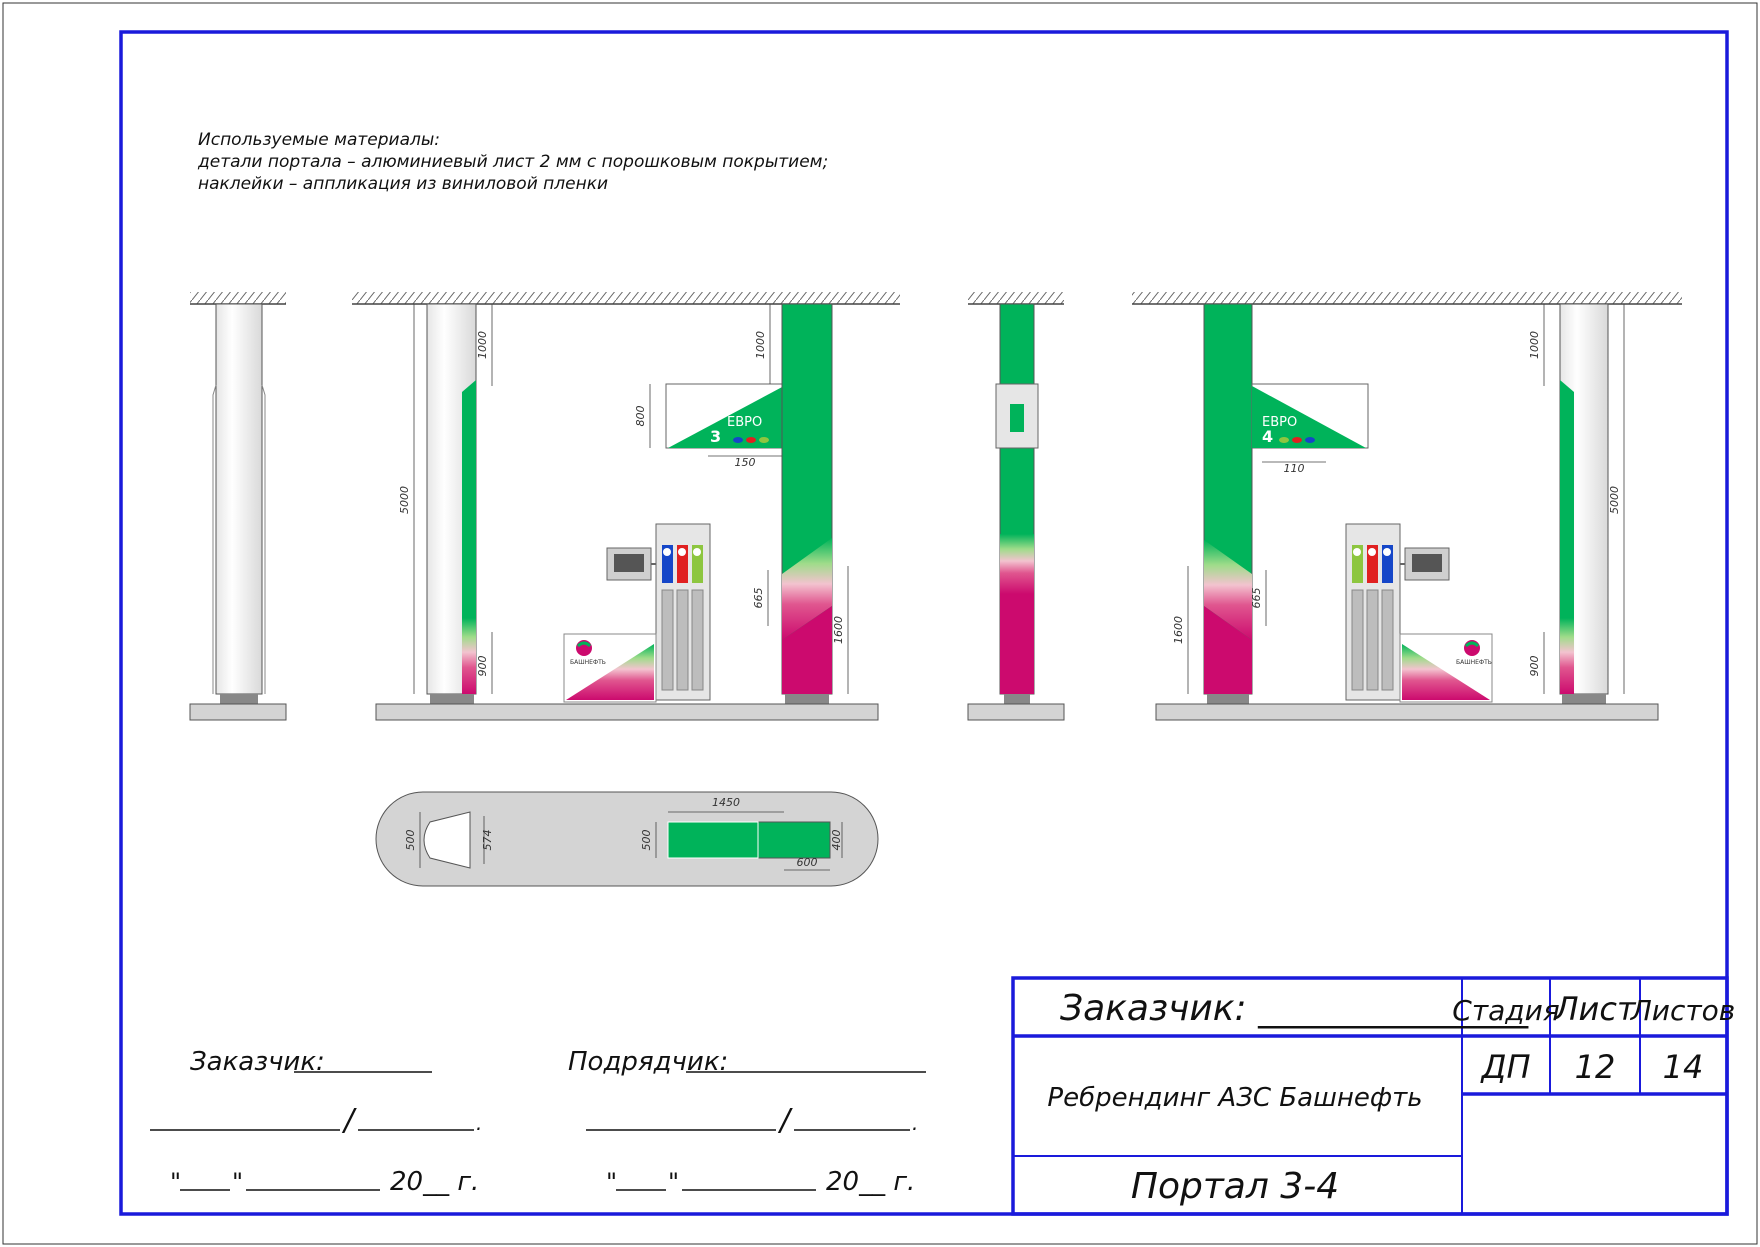 Image resolution: width=1760 pixels, height=1247 pixels. I want to click on dim-574: 574, so click(487, 840).